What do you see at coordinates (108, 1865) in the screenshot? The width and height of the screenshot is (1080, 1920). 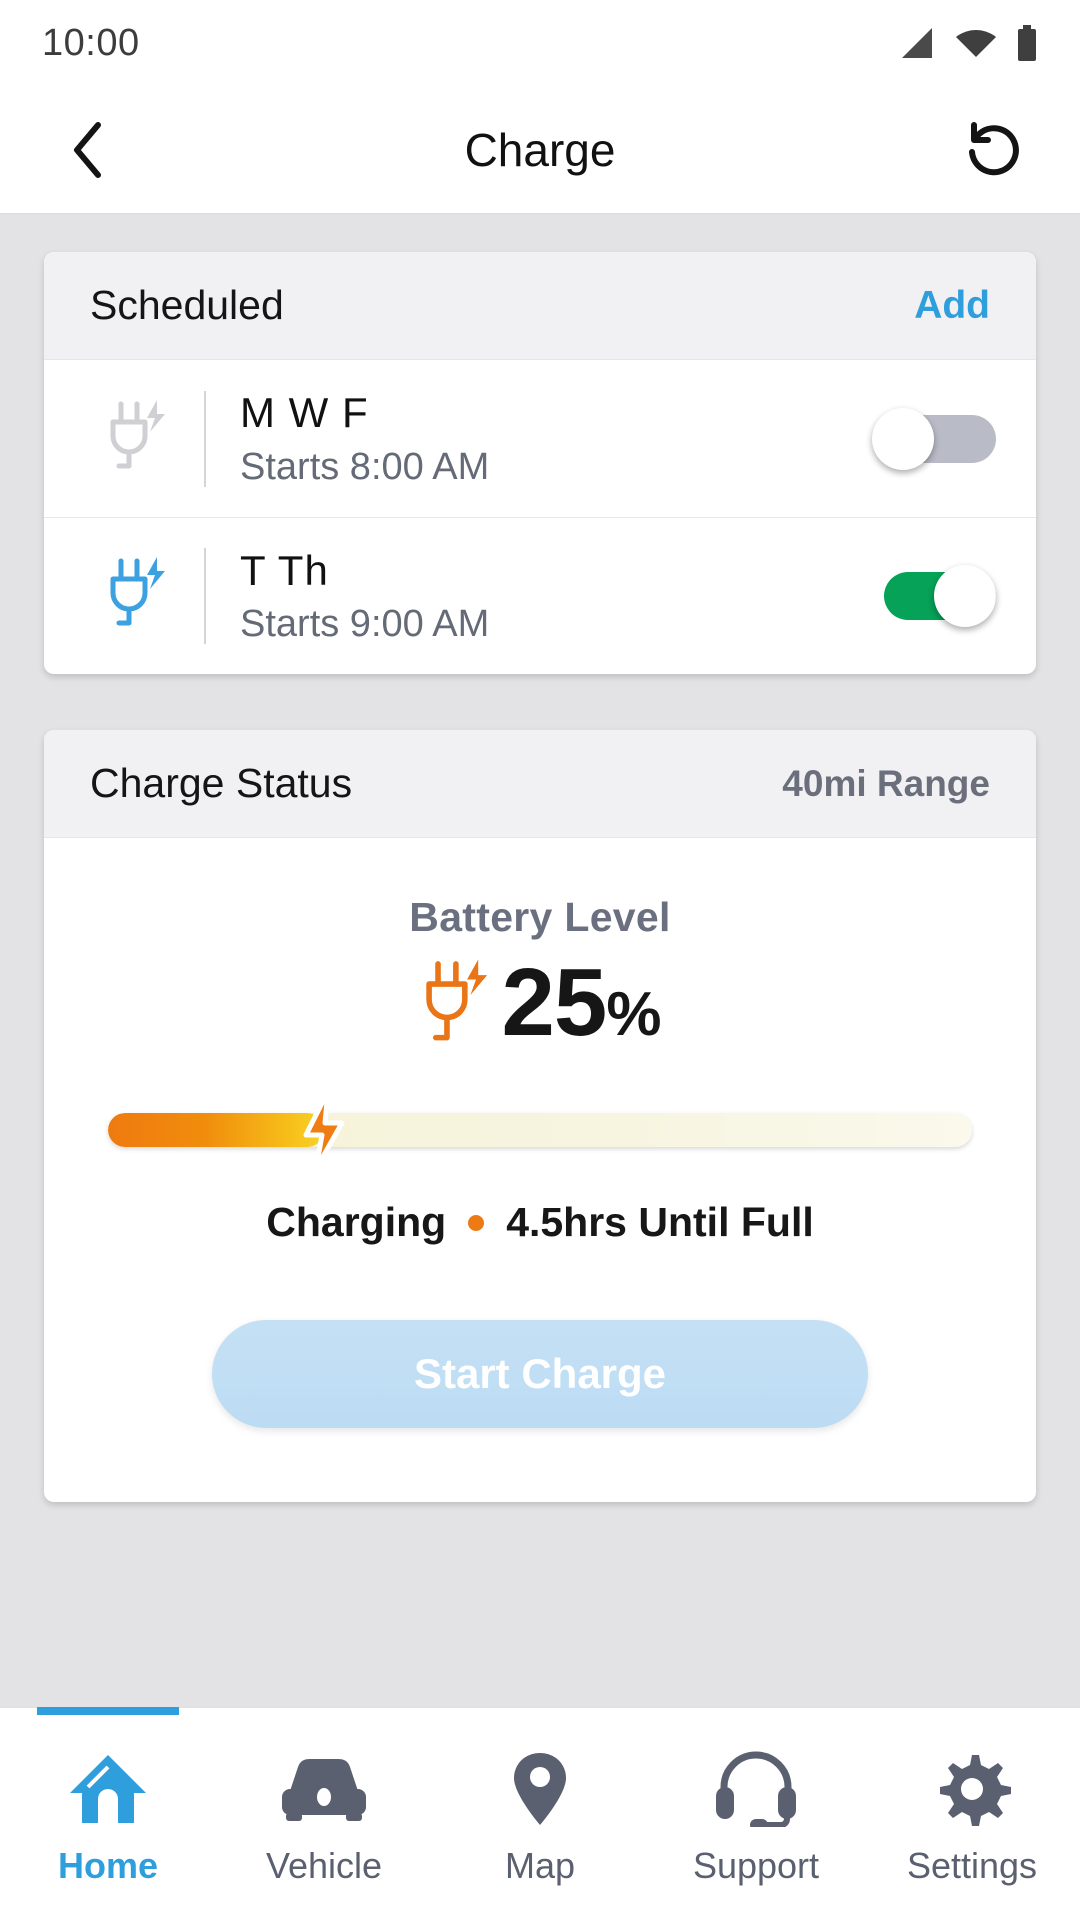 I see `nav-label: Home` at bounding box center [108, 1865].